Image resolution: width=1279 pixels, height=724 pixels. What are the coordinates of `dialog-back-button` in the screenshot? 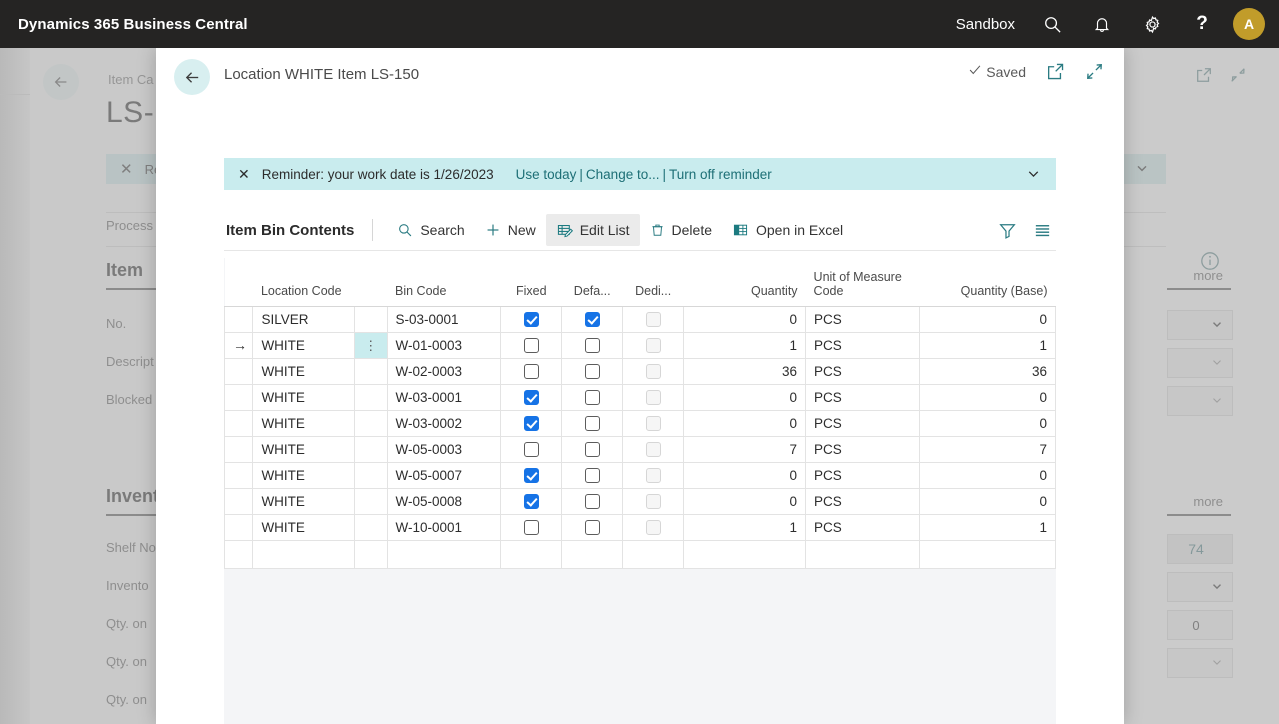 It's located at (192, 77).